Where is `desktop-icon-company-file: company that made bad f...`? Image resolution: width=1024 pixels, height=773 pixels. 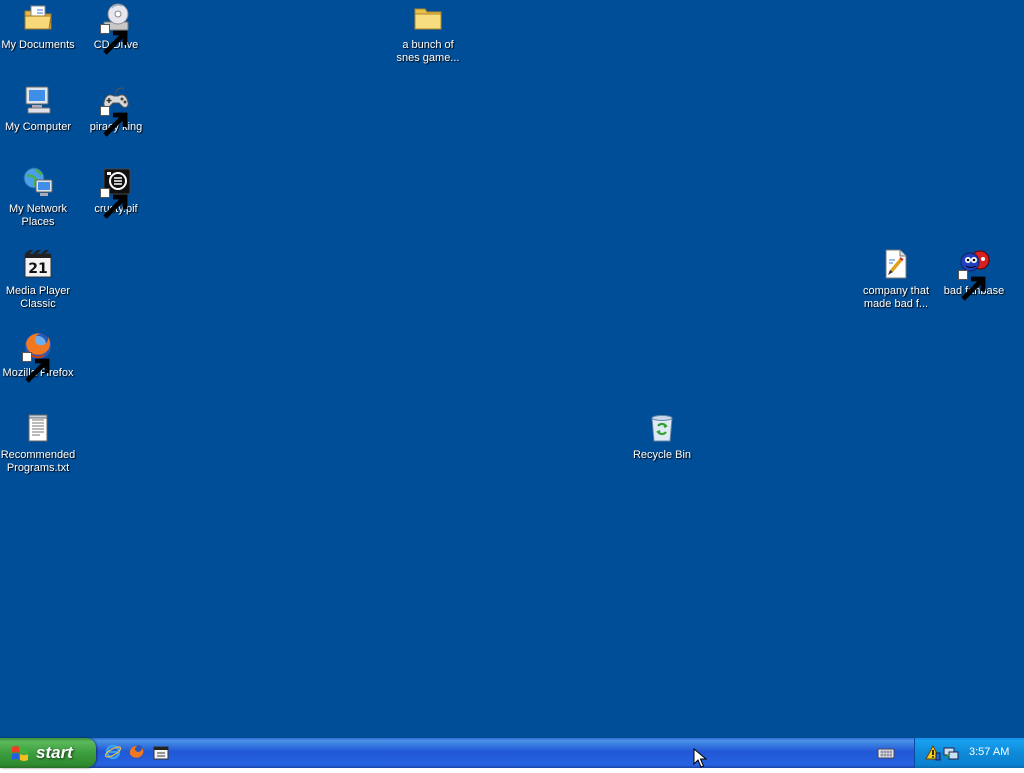 desktop-icon-company-file: company that made bad f... is located at coordinates (896, 279).